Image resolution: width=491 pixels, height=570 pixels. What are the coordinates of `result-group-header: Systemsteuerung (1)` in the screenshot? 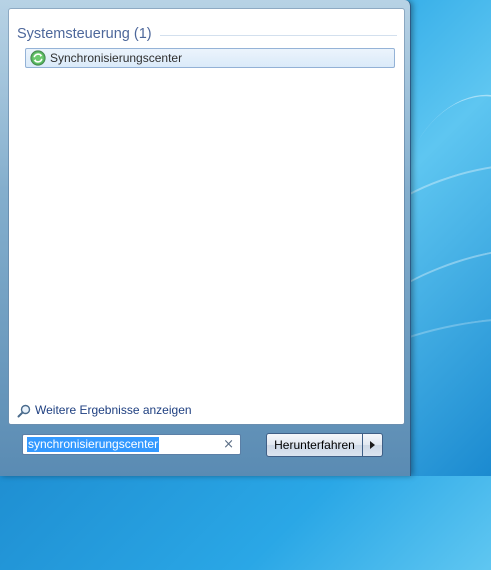 It's located at (207, 34).